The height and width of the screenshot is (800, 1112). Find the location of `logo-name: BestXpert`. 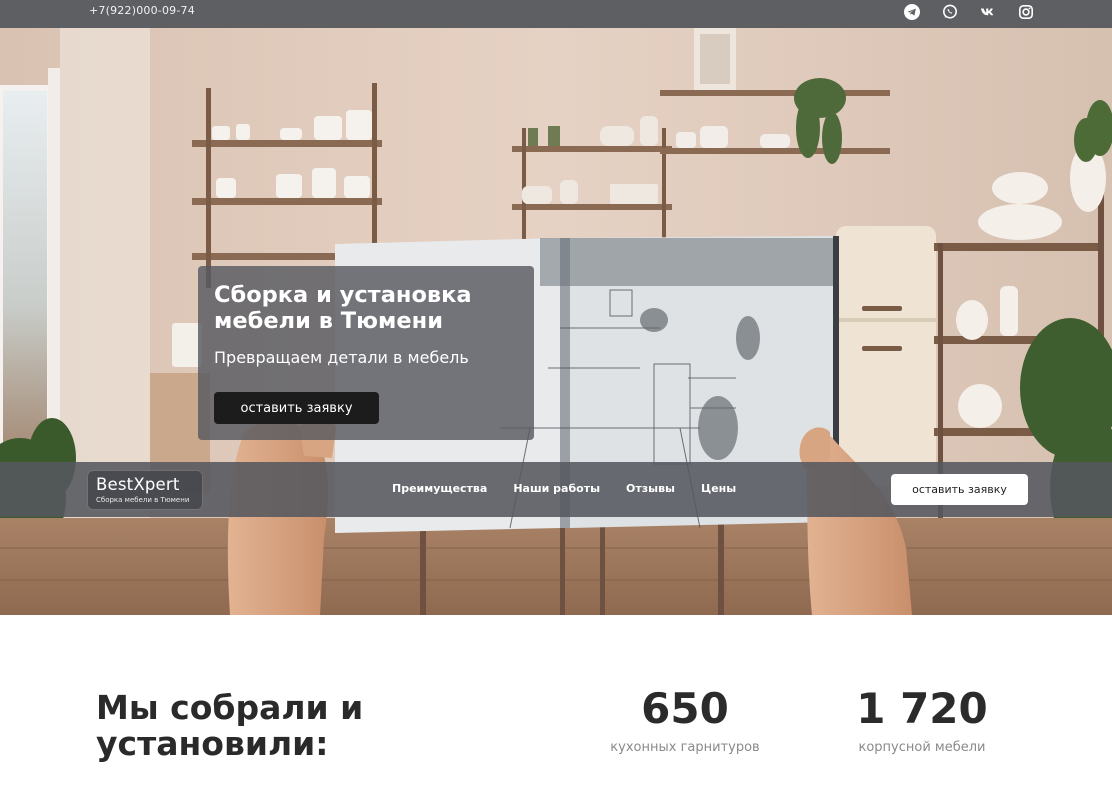

logo-name: BestXpert is located at coordinates (138, 484).